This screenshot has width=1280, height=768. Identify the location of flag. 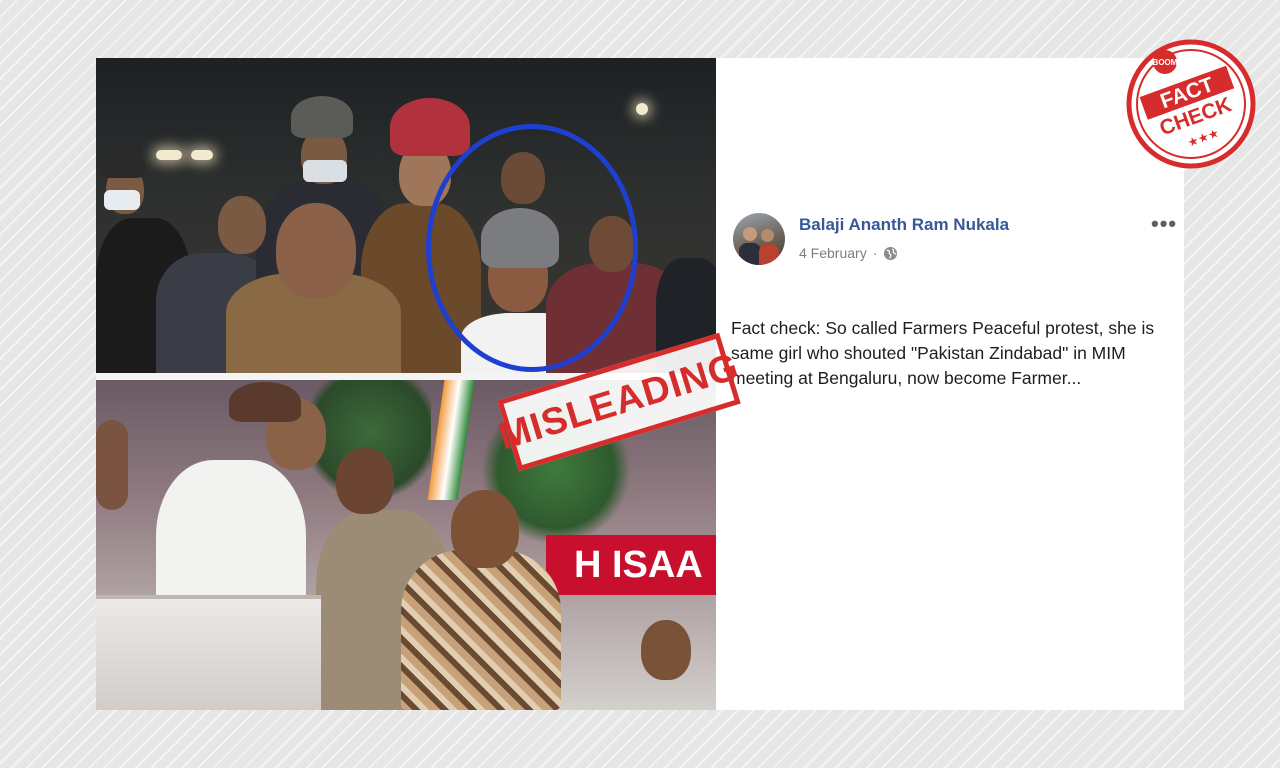
(451, 440).